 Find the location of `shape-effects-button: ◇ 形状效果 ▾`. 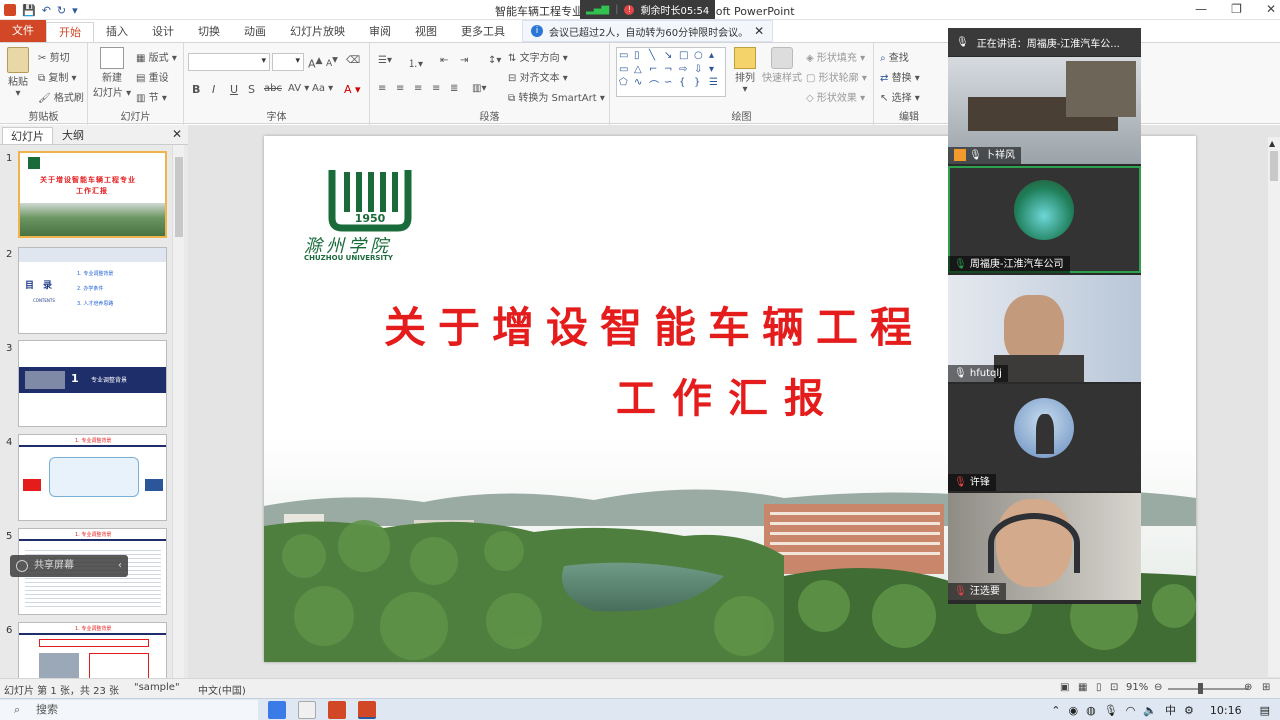

shape-effects-button: ◇ 形状效果 ▾ is located at coordinates (835, 96).